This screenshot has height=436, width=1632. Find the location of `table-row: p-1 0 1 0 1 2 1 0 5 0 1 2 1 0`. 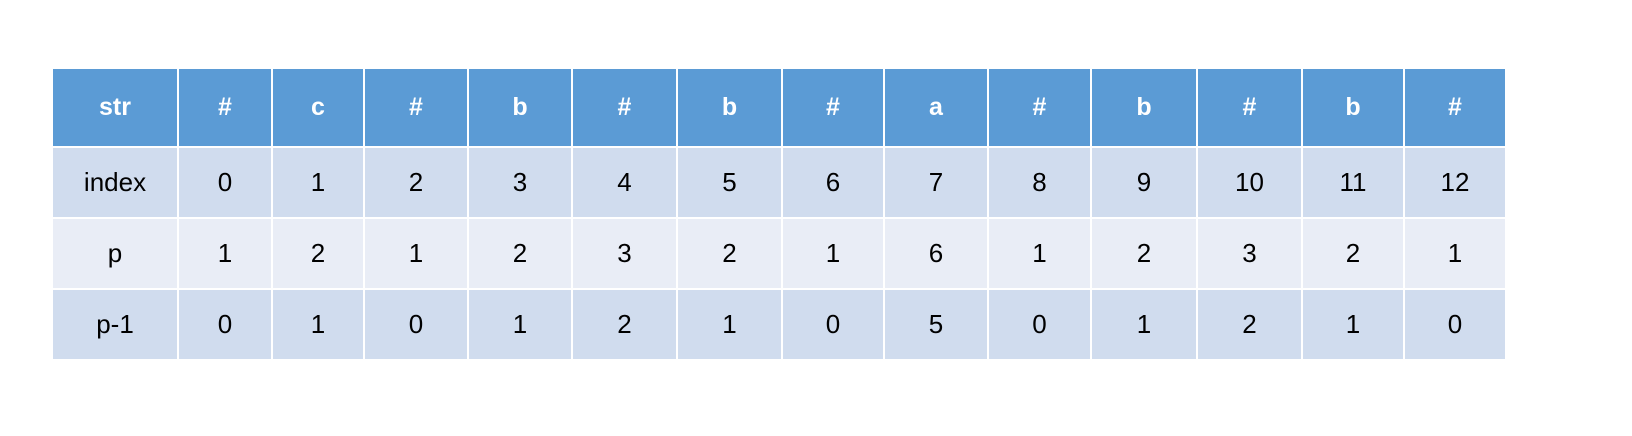

table-row: p-1 0 1 0 1 2 1 0 5 0 1 2 1 0 is located at coordinates (779, 324).